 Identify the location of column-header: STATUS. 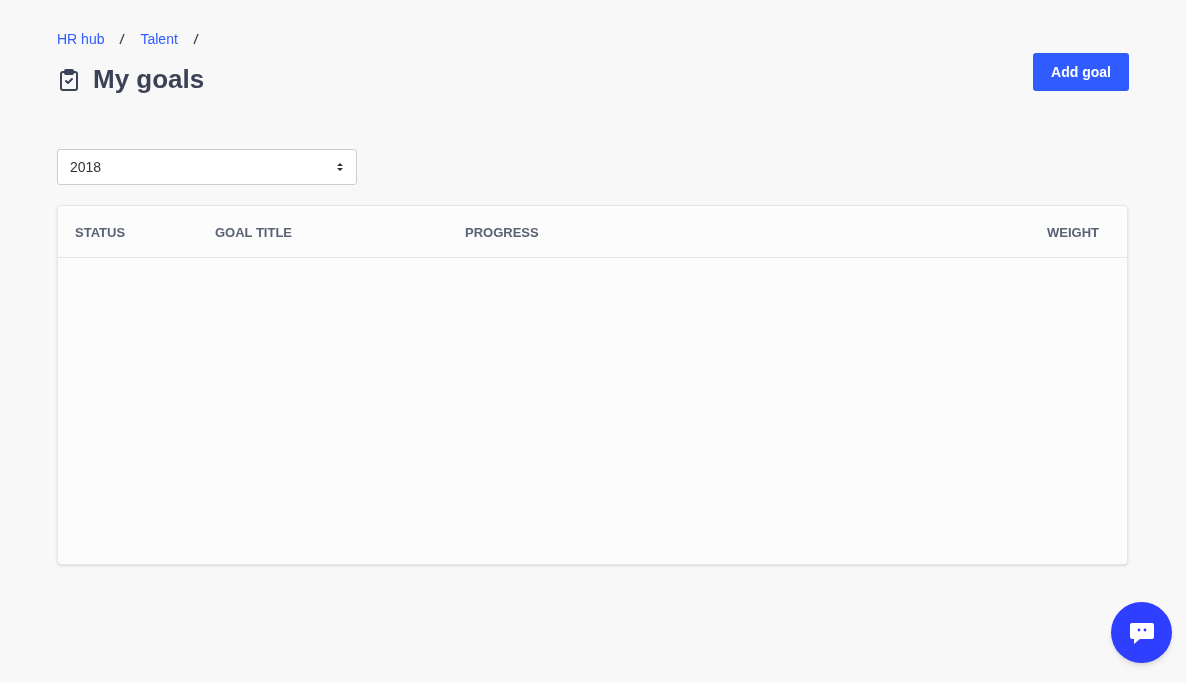
(100, 232).